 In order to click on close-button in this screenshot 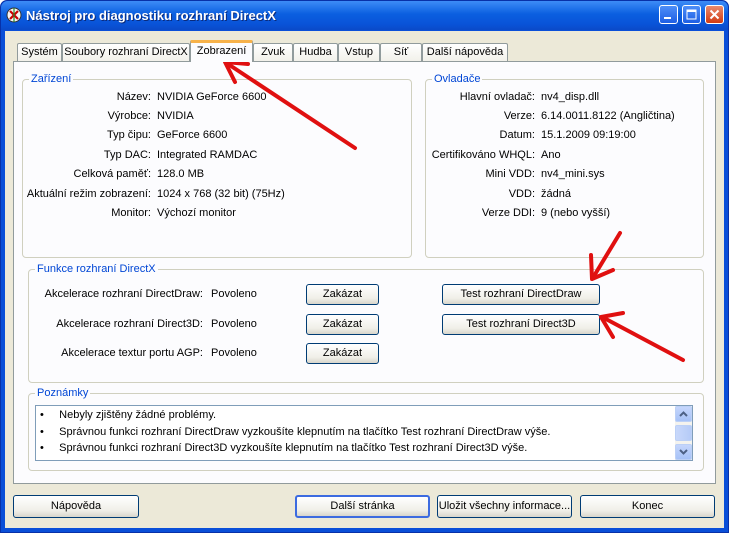, I will do `click(714, 14)`.